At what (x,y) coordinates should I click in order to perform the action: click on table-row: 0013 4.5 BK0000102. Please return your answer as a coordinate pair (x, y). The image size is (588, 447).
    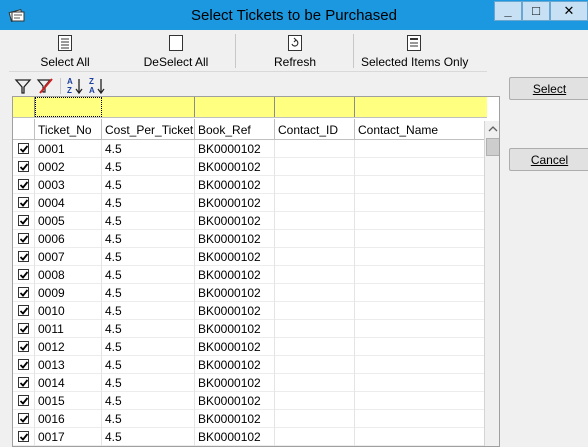
    Looking at the image, I should click on (250, 365).